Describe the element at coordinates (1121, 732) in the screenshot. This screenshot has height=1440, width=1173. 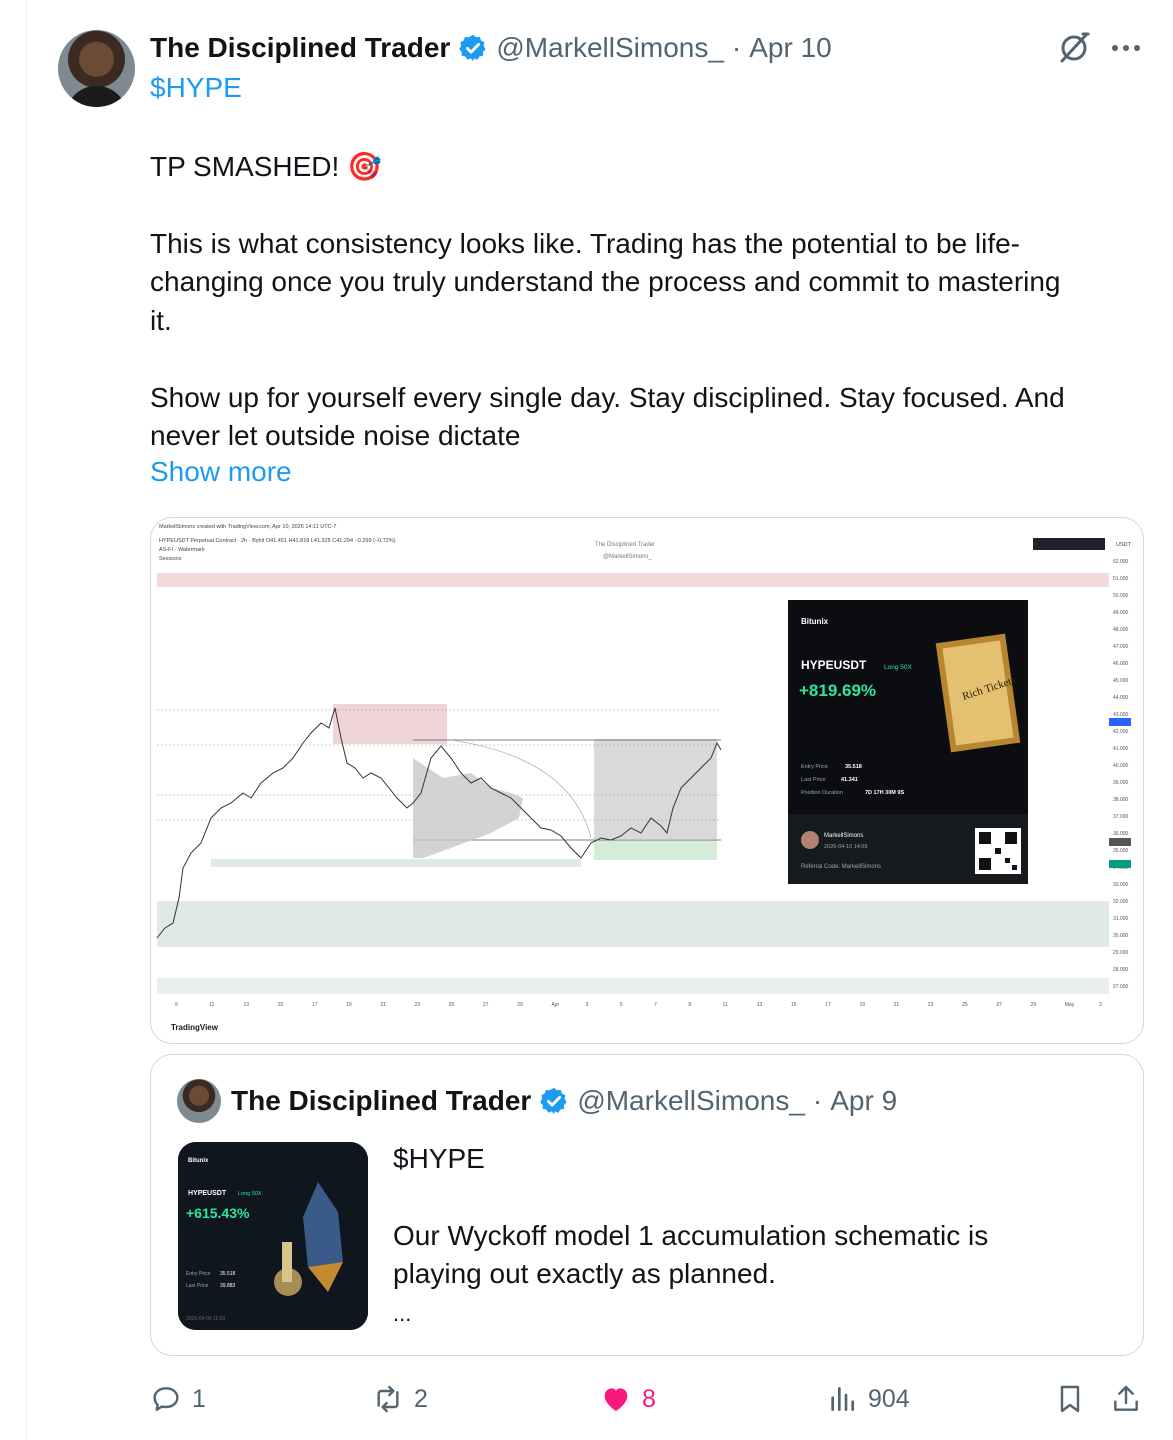
I see `price-tick: 42.000` at that location.